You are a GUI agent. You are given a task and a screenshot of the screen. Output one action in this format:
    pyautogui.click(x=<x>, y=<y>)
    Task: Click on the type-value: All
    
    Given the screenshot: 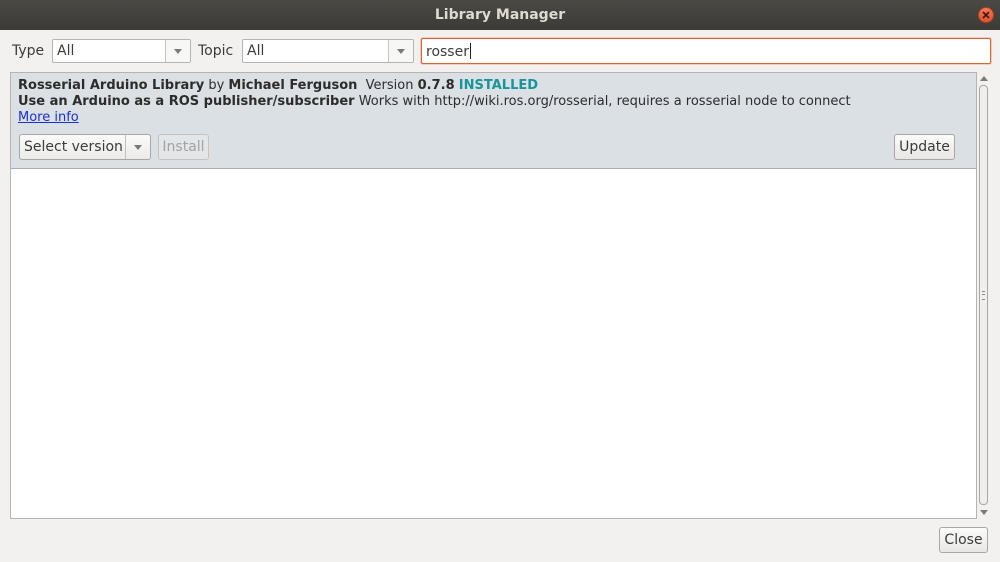 What is the action you would take?
    pyautogui.click(x=66, y=51)
    